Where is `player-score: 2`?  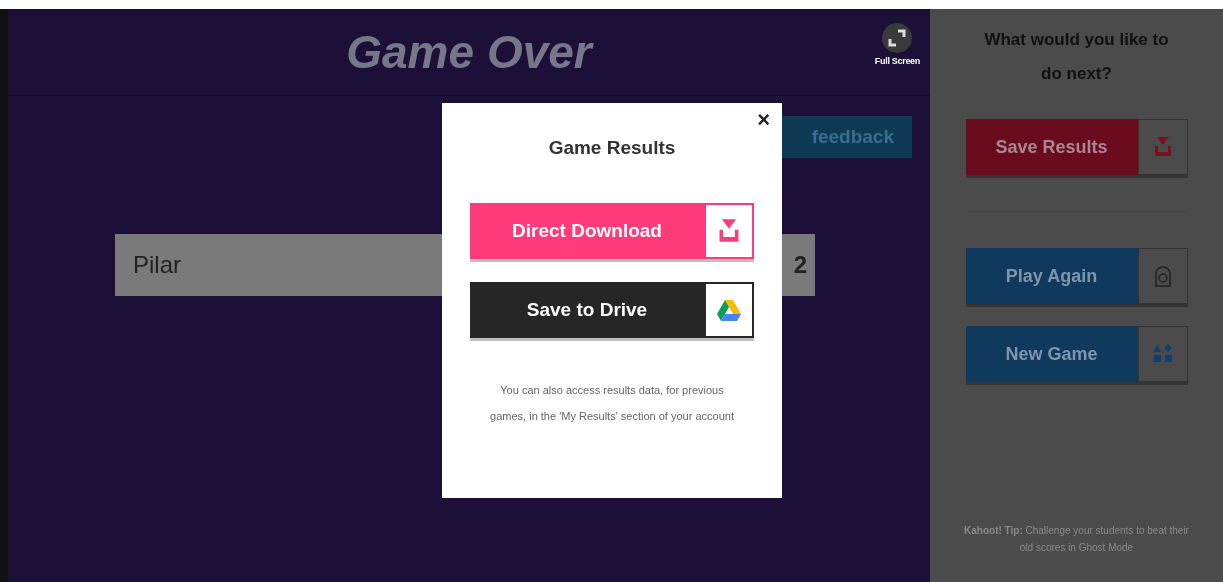 player-score: 2 is located at coordinates (800, 265).